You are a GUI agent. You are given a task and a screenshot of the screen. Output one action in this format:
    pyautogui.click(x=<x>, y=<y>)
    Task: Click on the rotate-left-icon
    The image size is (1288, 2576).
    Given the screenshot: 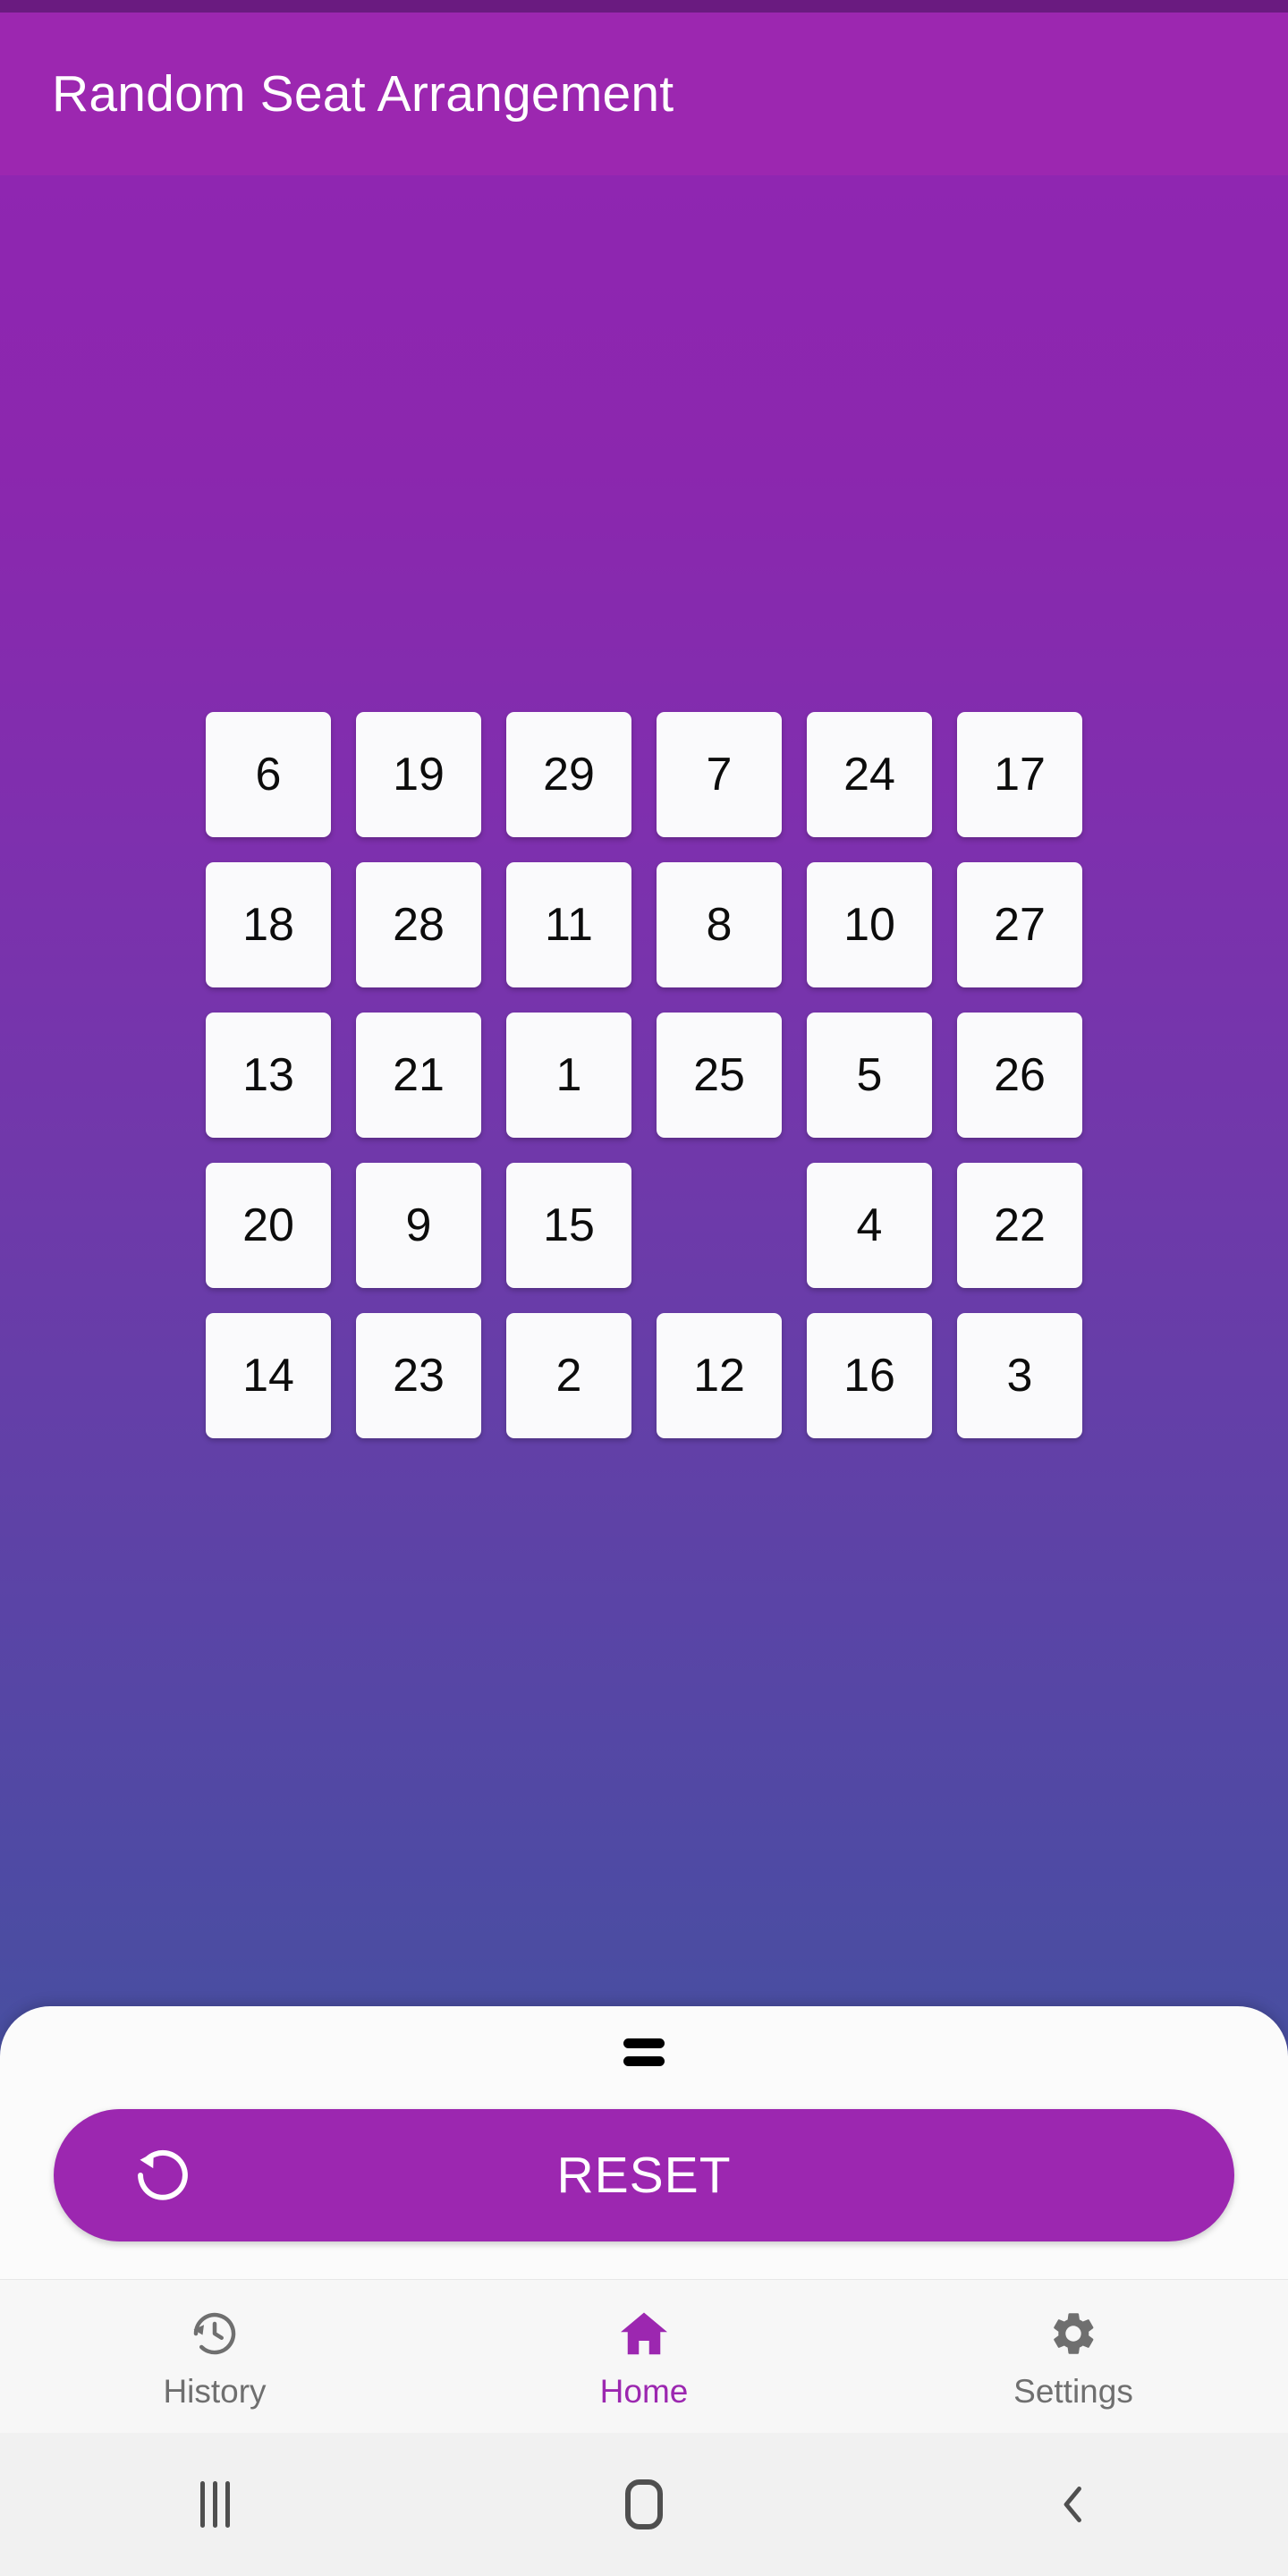 What is the action you would take?
    pyautogui.click(x=162, y=2175)
    